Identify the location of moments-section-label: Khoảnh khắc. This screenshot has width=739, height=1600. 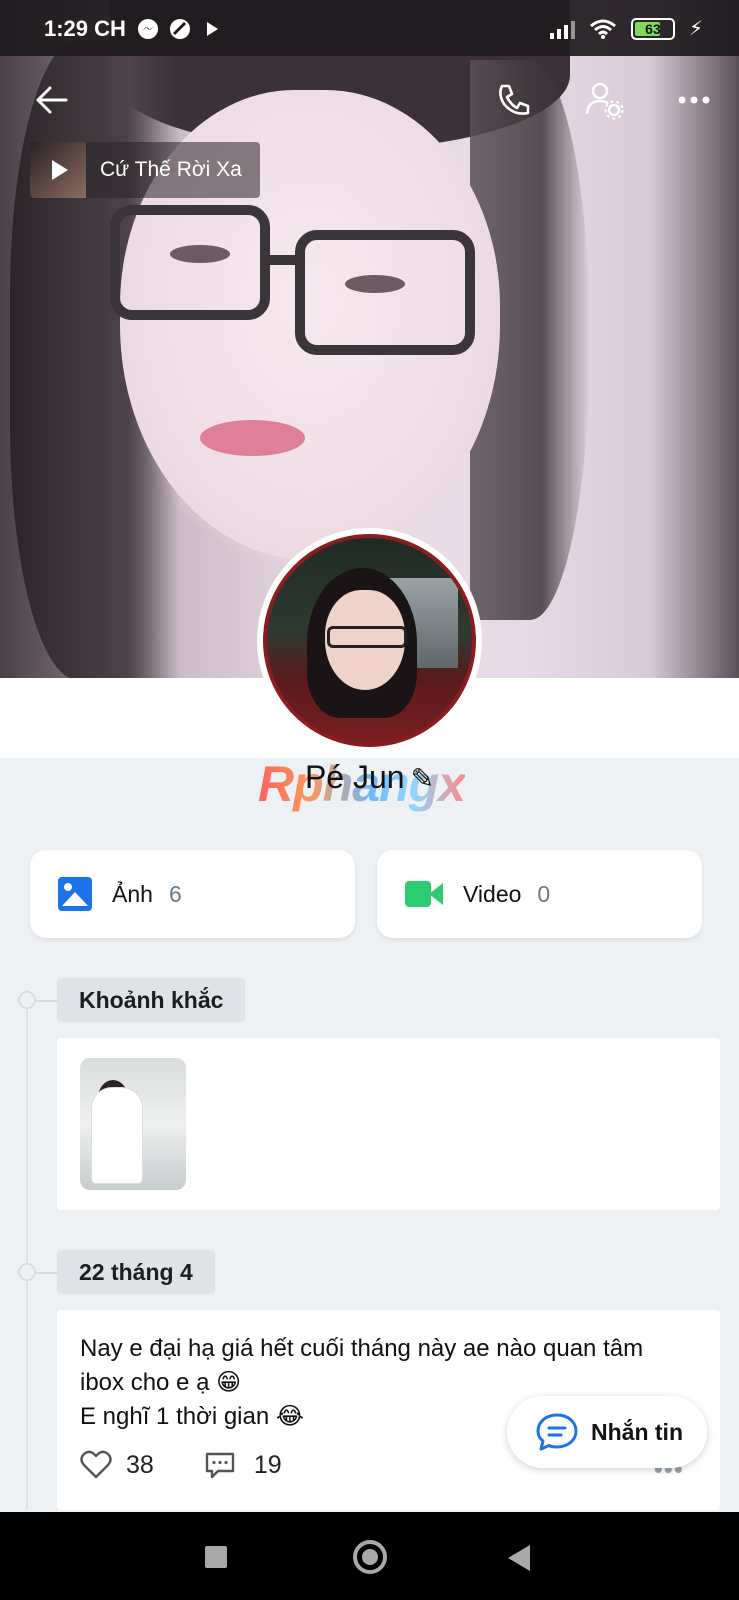
(151, 1000).